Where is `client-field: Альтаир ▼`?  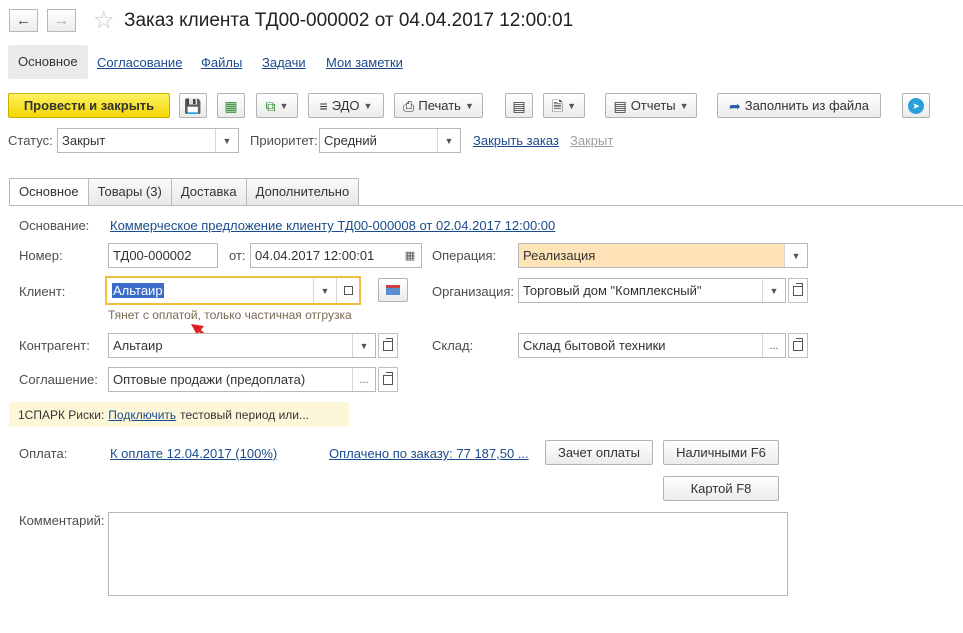 client-field: Альтаир ▼ is located at coordinates (233, 290).